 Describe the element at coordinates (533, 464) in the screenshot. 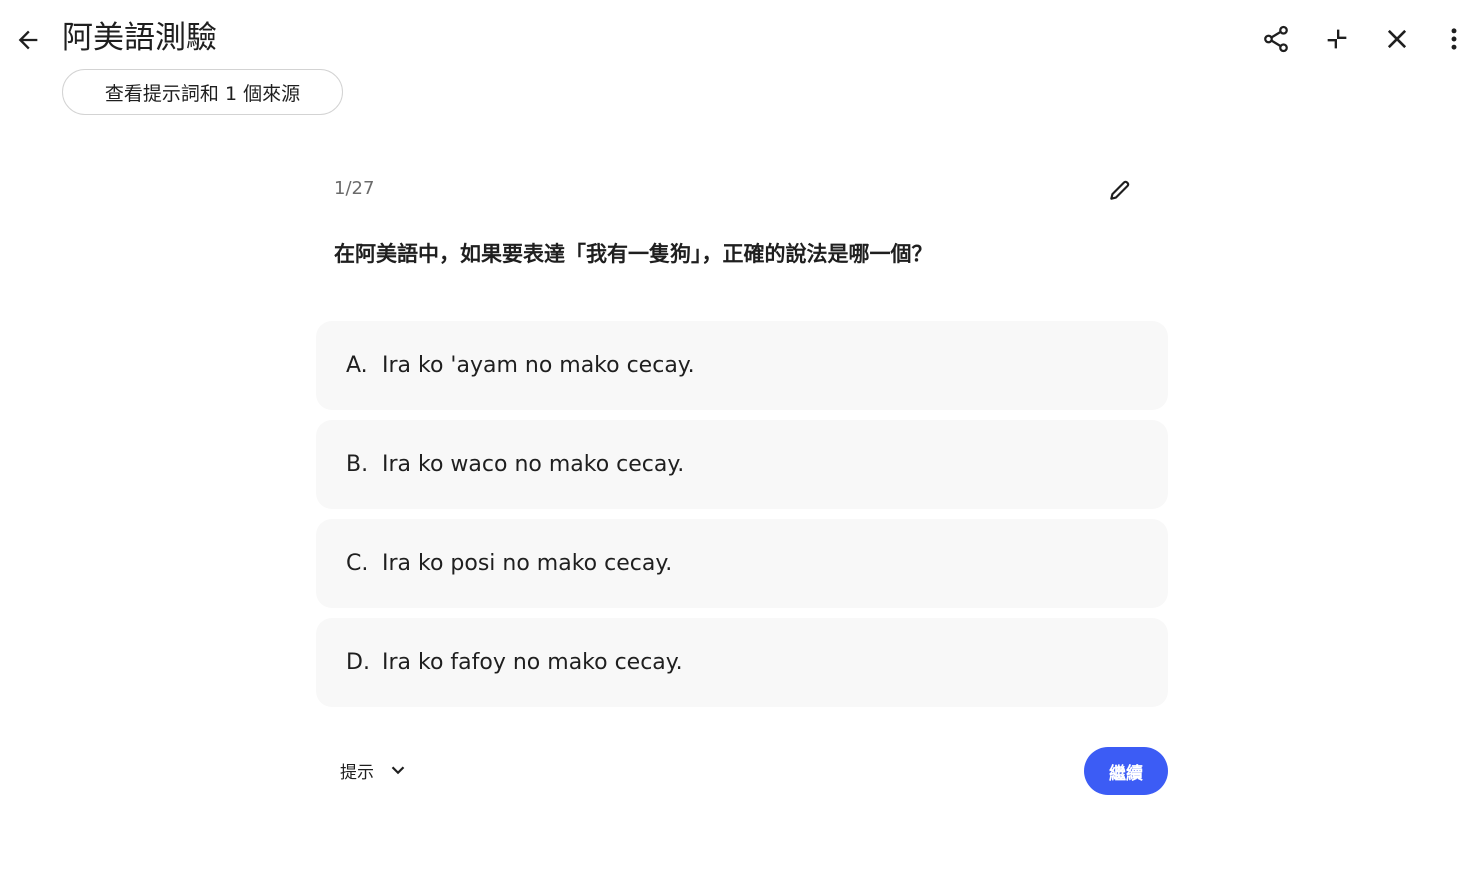

I see `option-text: Ira ko waco no mako cecay.` at that location.